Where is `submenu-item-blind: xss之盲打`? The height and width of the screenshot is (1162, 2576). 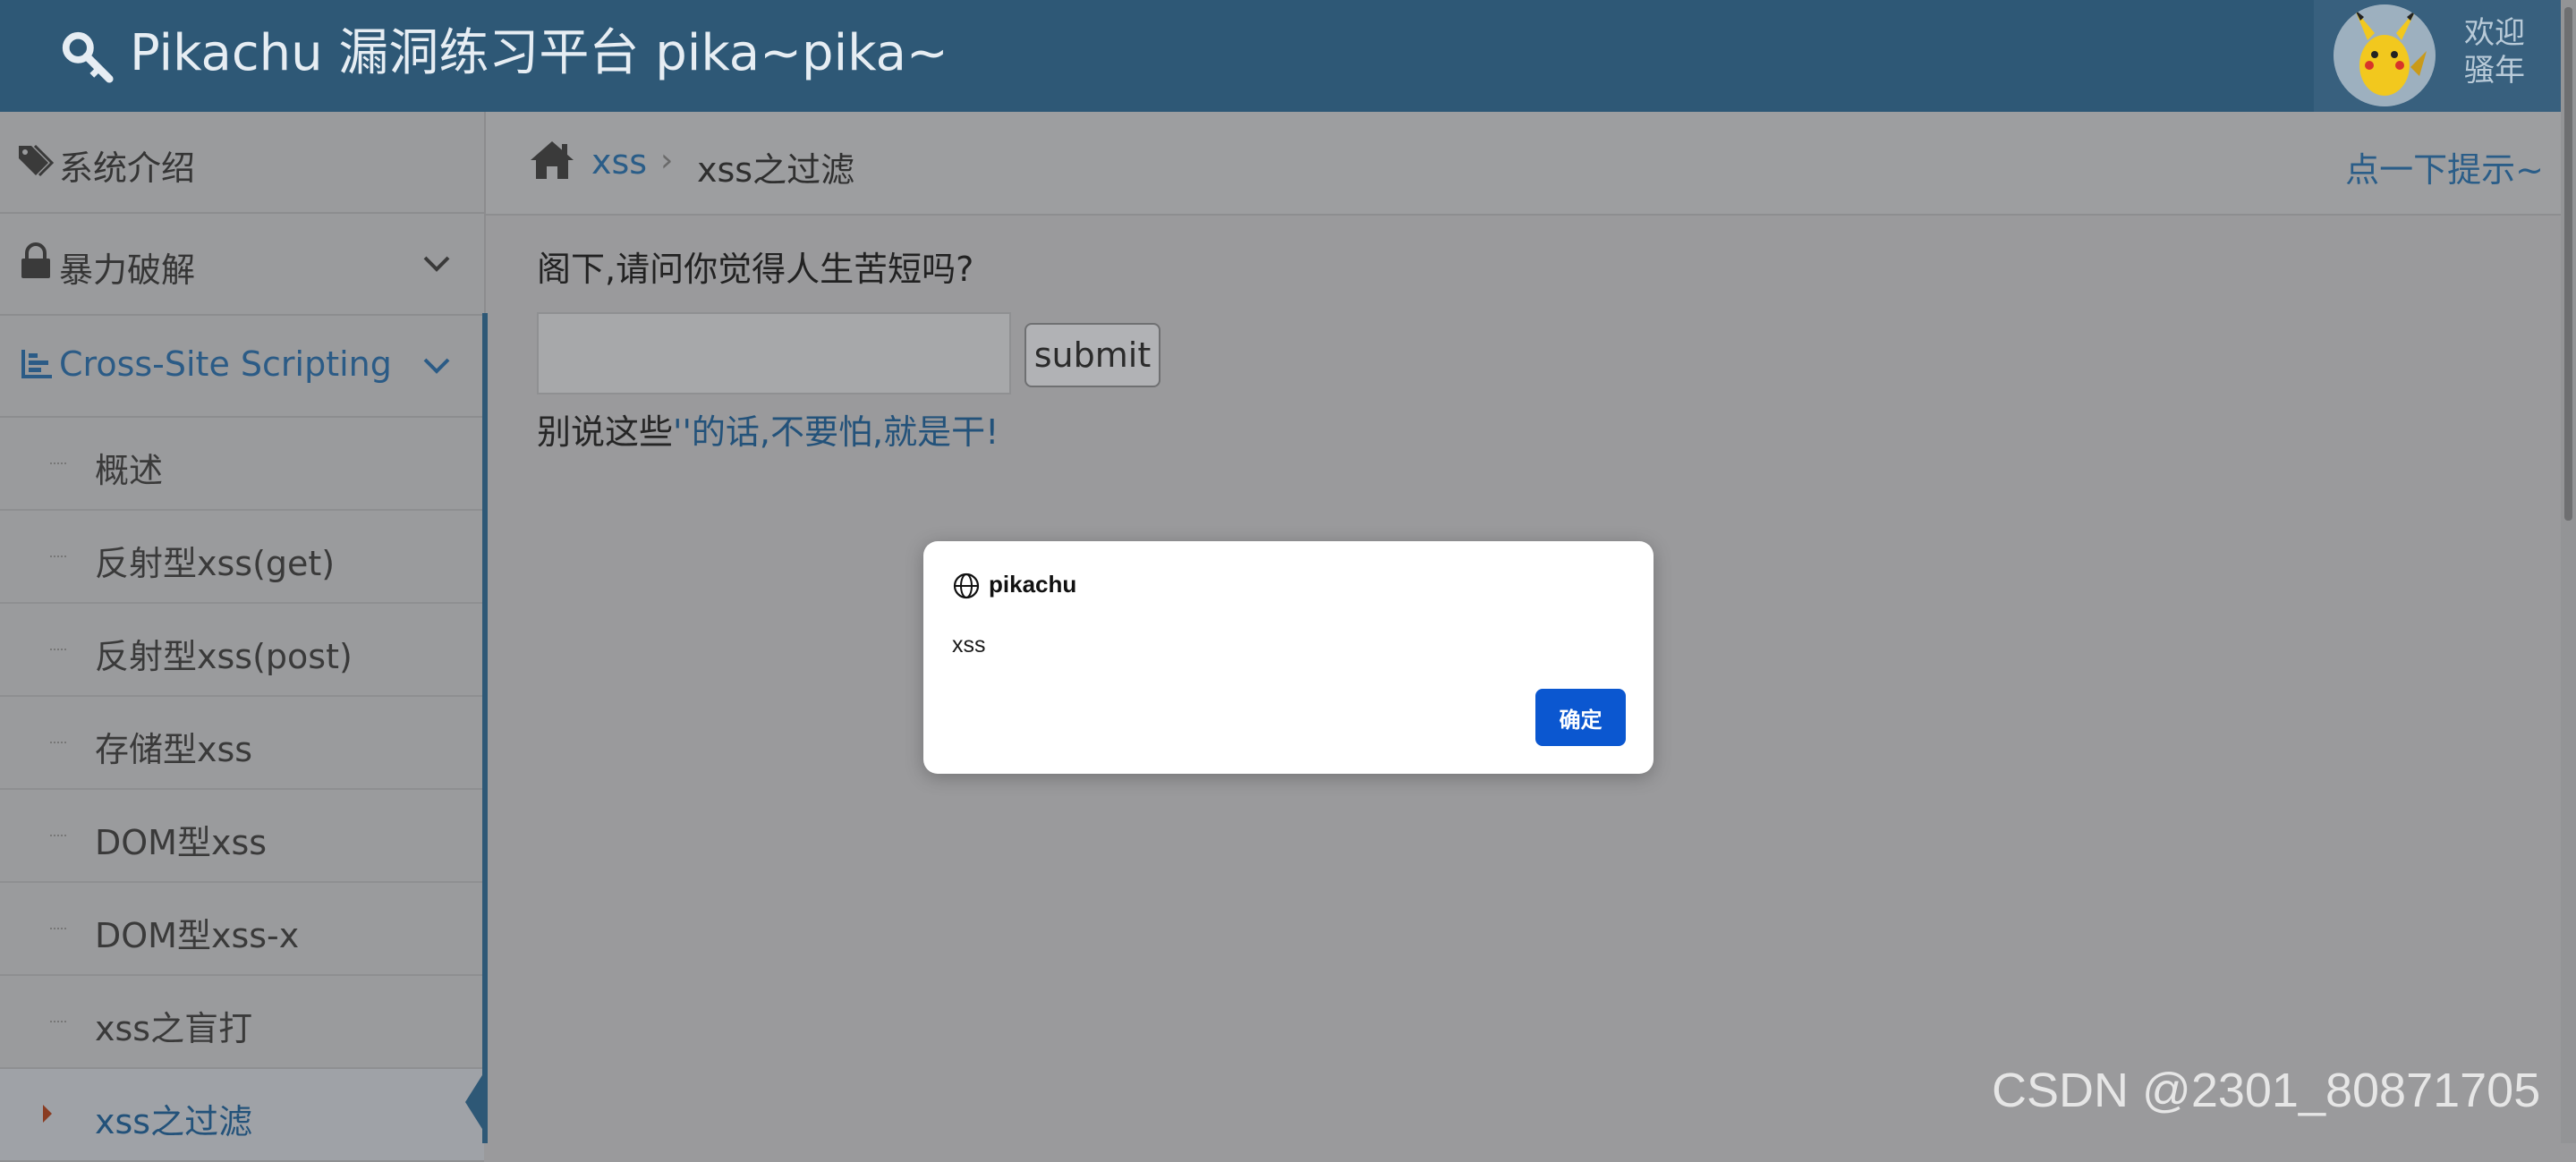
submenu-item-blind: xss之盲打 is located at coordinates (242, 1022).